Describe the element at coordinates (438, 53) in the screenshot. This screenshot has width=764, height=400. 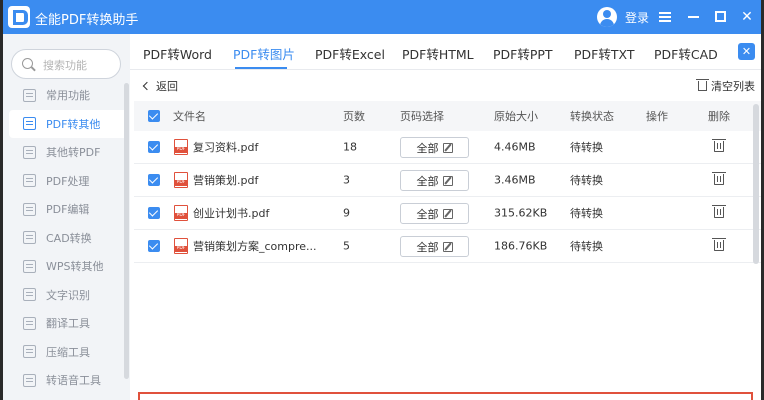
I see `tab-pdf-to-html: PDF转HTML` at that location.